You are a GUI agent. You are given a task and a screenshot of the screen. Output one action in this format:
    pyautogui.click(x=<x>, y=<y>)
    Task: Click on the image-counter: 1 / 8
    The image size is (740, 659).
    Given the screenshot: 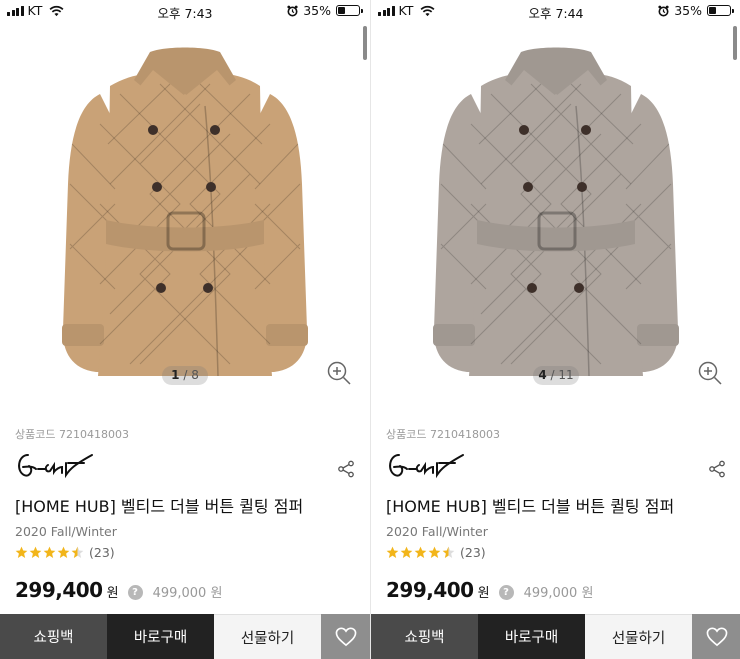 What is the action you would take?
    pyautogui.click(x=185, y=375)
    